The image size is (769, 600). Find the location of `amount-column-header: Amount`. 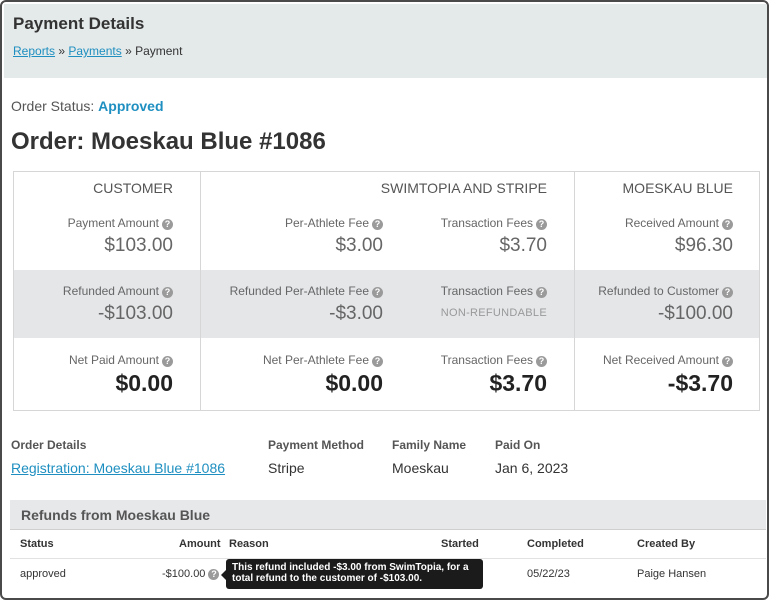

amount-column-header: Amount is located at coordinates (200, 544).